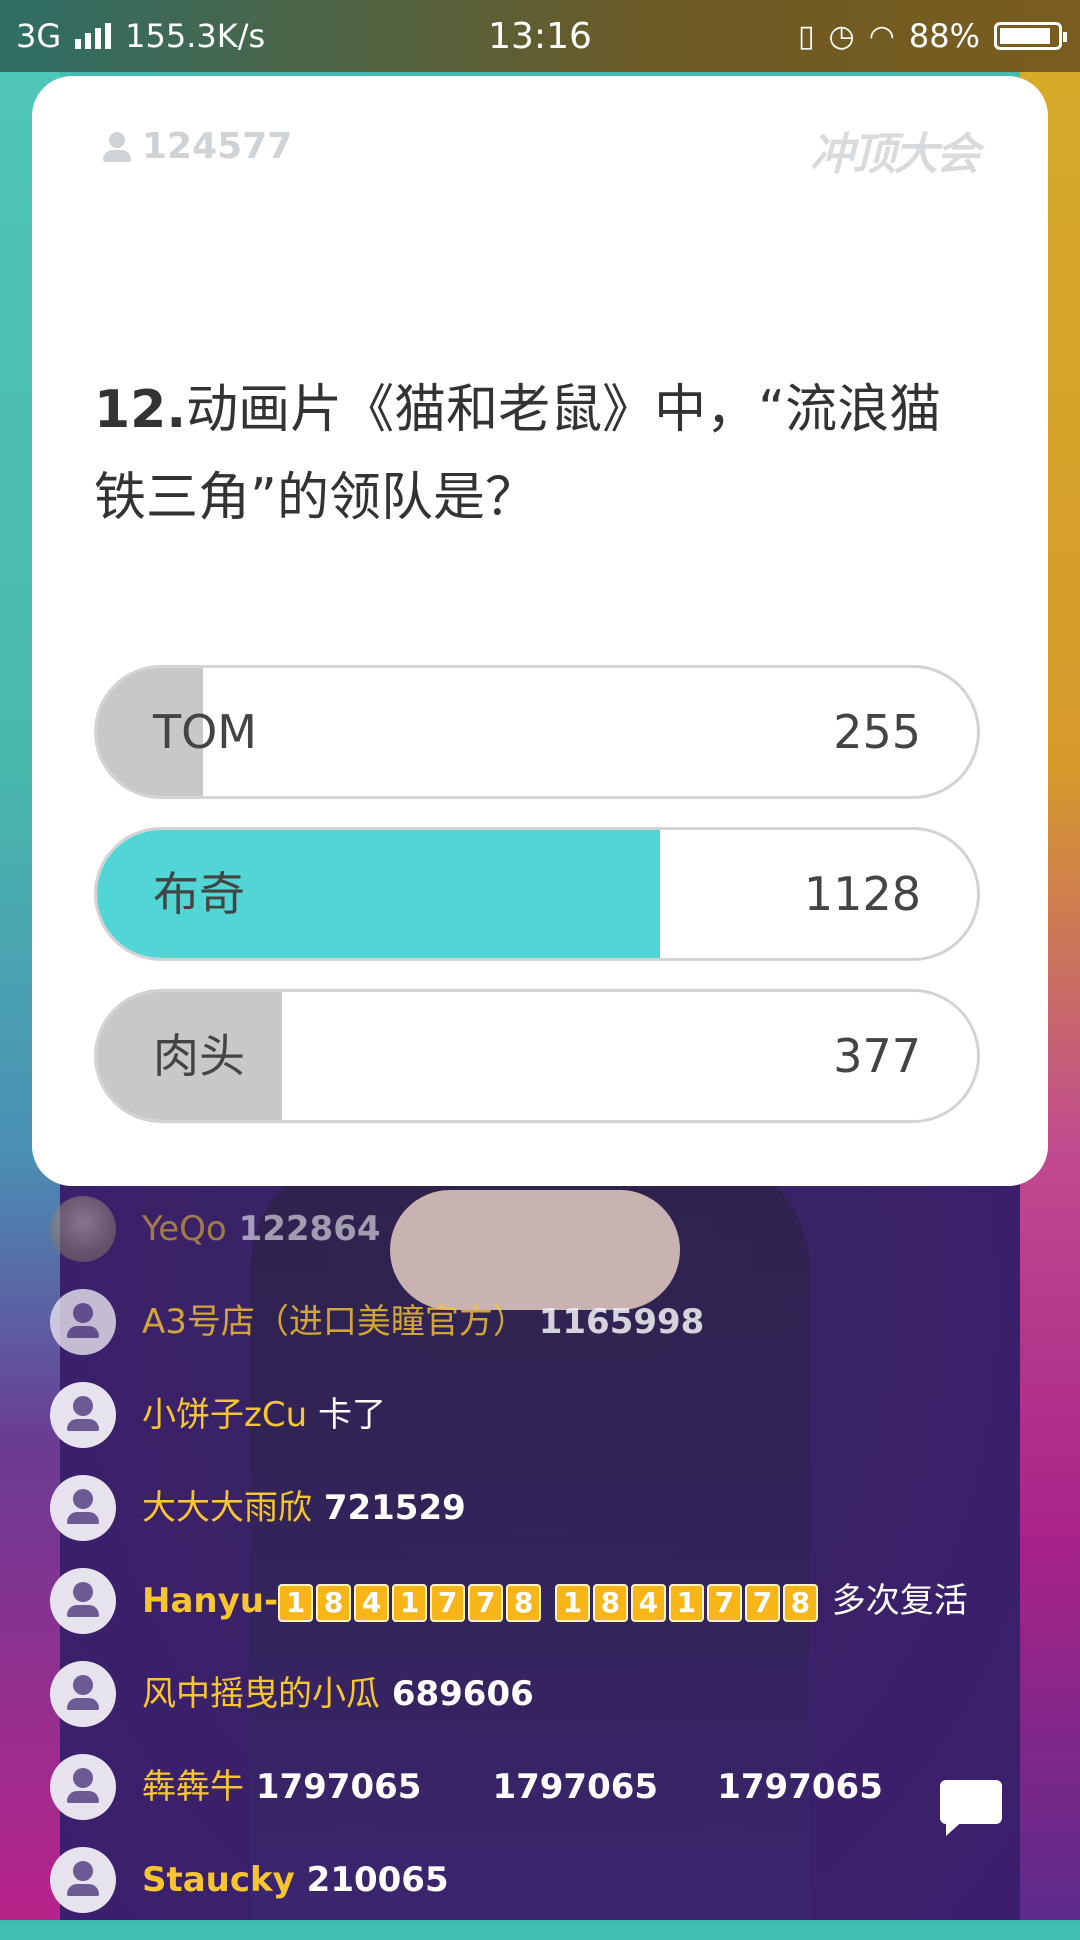 Image resolution: width=1080 pixels, height=1940 pixels. Describe the element at coordinates (518, 454) in the screenshot. I see `question-text: 动画片《猫和老鼠》中，“流浪猫铁三角”的领队是？` at that location.